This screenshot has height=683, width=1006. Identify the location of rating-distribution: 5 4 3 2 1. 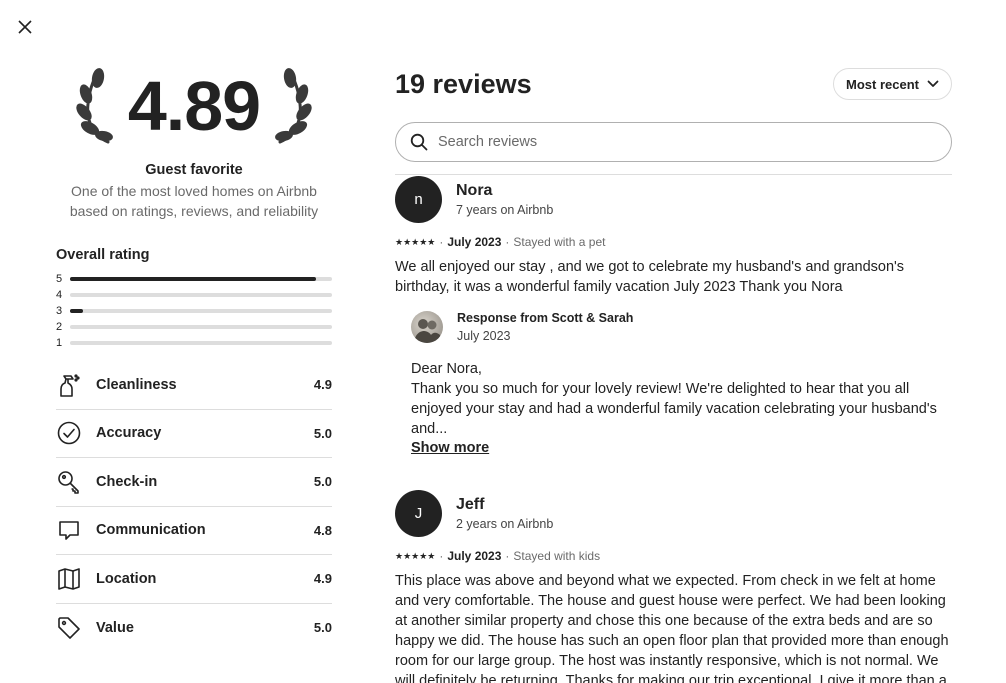
(194, 311).